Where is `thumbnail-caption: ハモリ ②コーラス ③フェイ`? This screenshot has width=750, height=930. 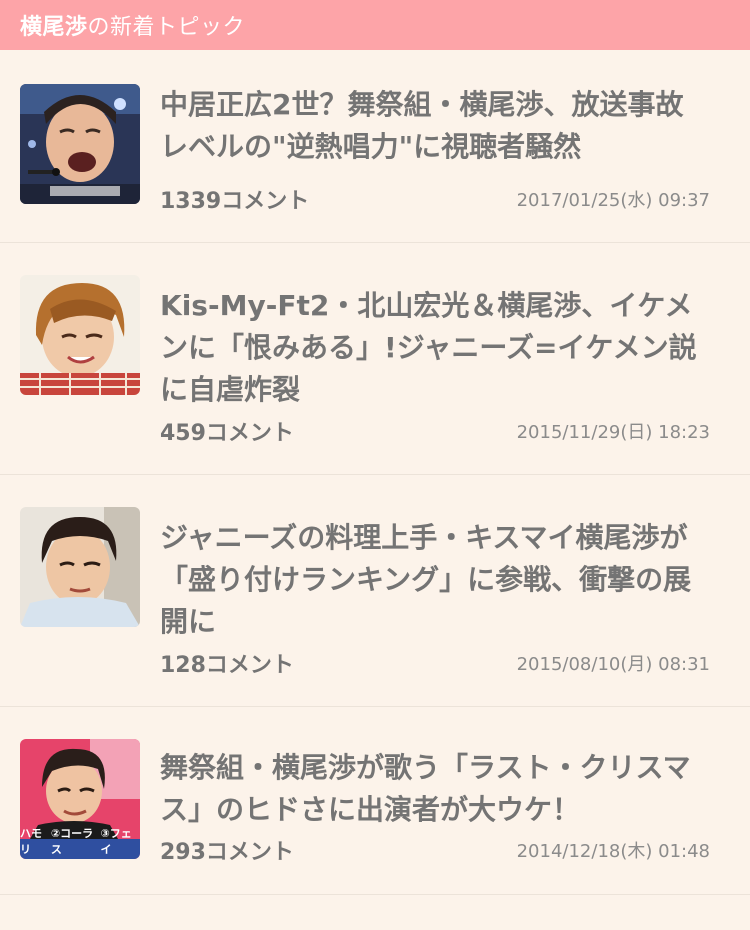 thumbnail-caption: ハモリ ②コーラス ③フェイ is located at coordinates (80, 841).